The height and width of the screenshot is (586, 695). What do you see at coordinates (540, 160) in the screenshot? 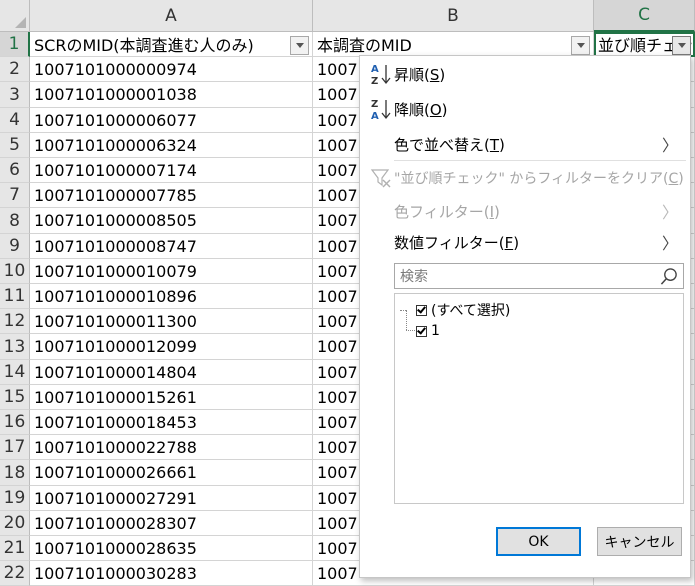
I see `menu-separator` at bounding box center [540, 160].